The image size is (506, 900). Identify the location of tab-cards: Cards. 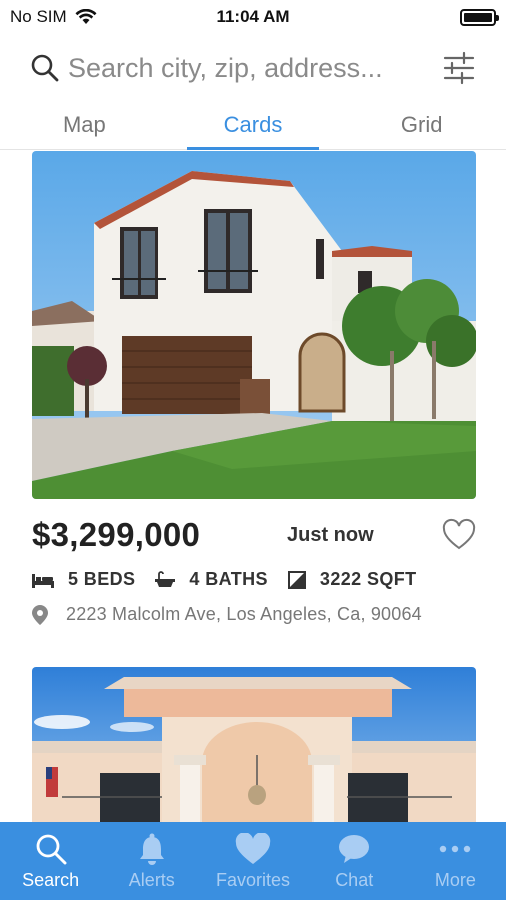
(253, 125).